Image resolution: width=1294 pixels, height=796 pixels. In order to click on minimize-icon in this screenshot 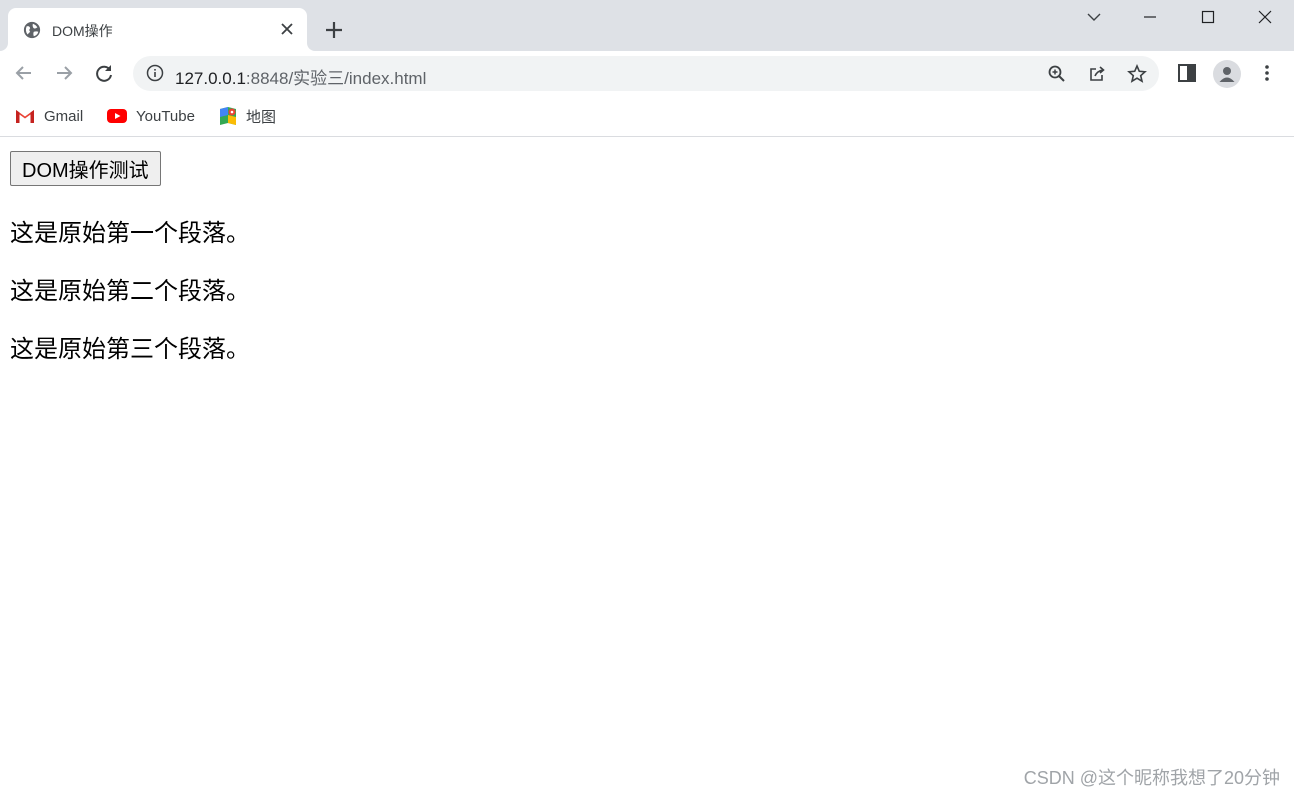, I will do `click(1150, 17)`.